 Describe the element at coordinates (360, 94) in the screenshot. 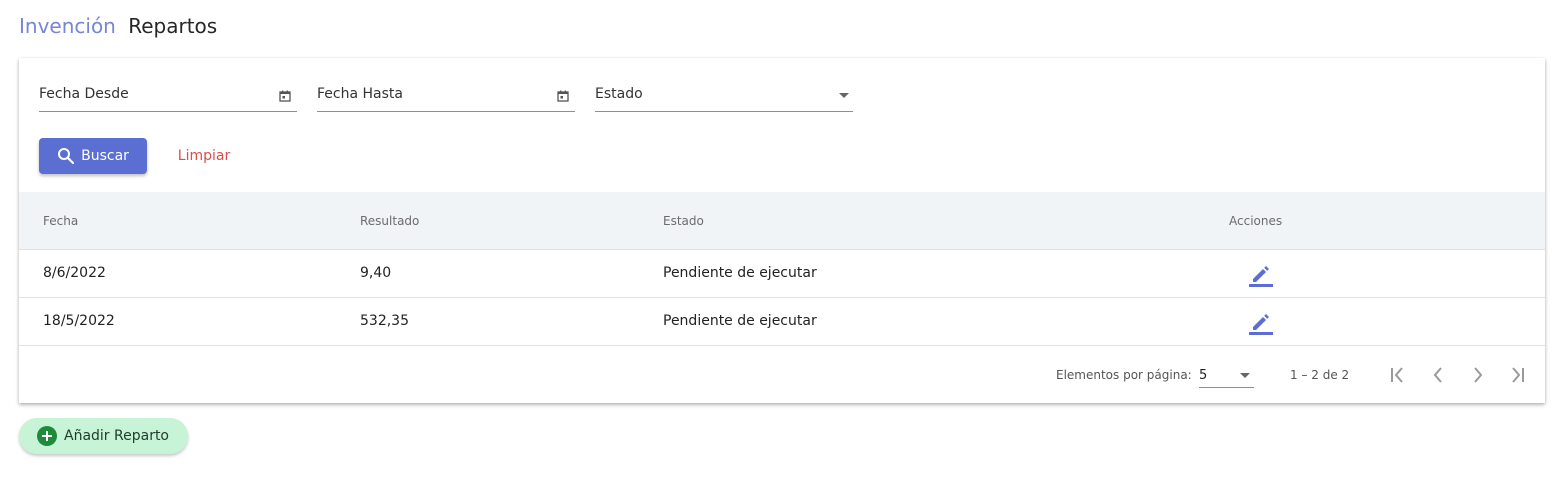

I see `fecha-hasta-label: Fecha Hasta` at that location.